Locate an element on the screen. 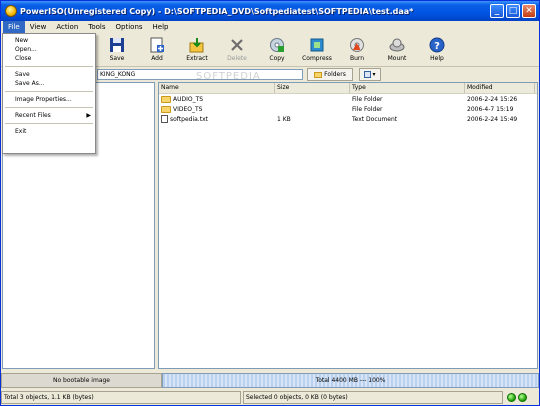 The image size is (540, 406). mount-label: Mount is located at coordinates (397, 58).